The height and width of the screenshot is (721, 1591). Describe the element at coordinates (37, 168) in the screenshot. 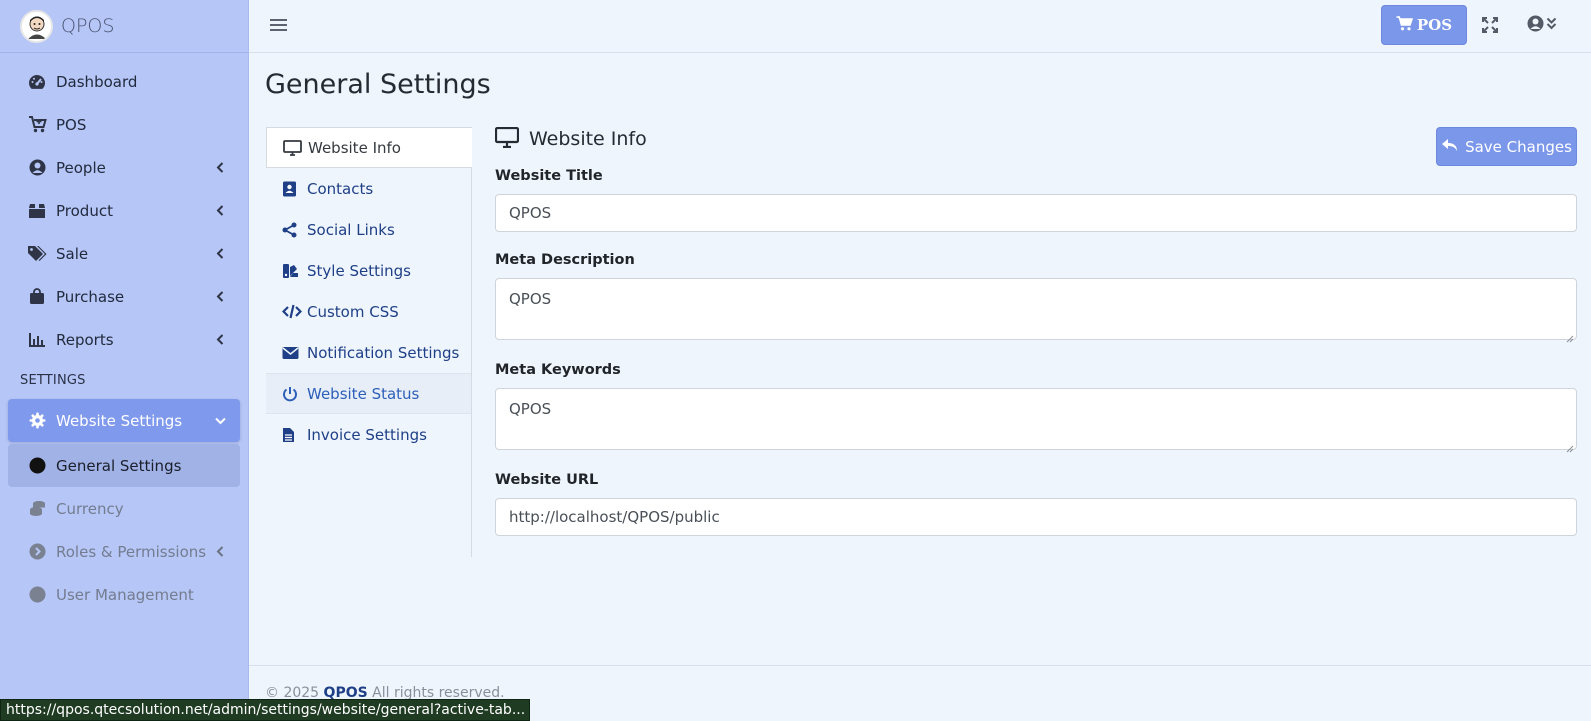

I see `user-circle-icon` at that location.